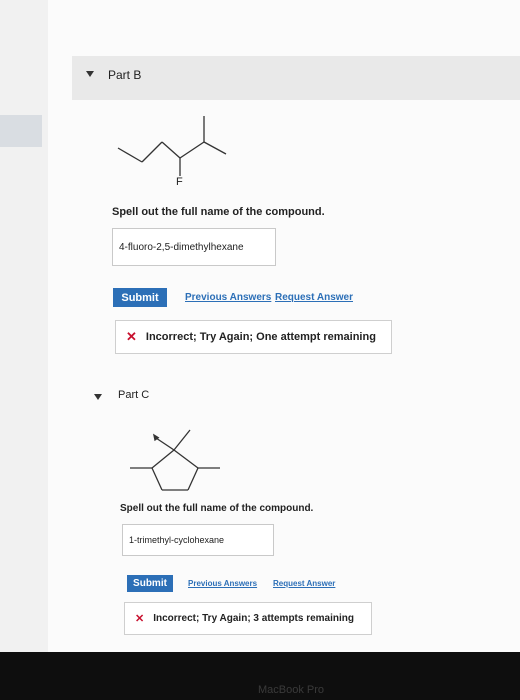 This screenshot has width=520, height=700. I want to click on part-c-molecule, so click(175, 460).